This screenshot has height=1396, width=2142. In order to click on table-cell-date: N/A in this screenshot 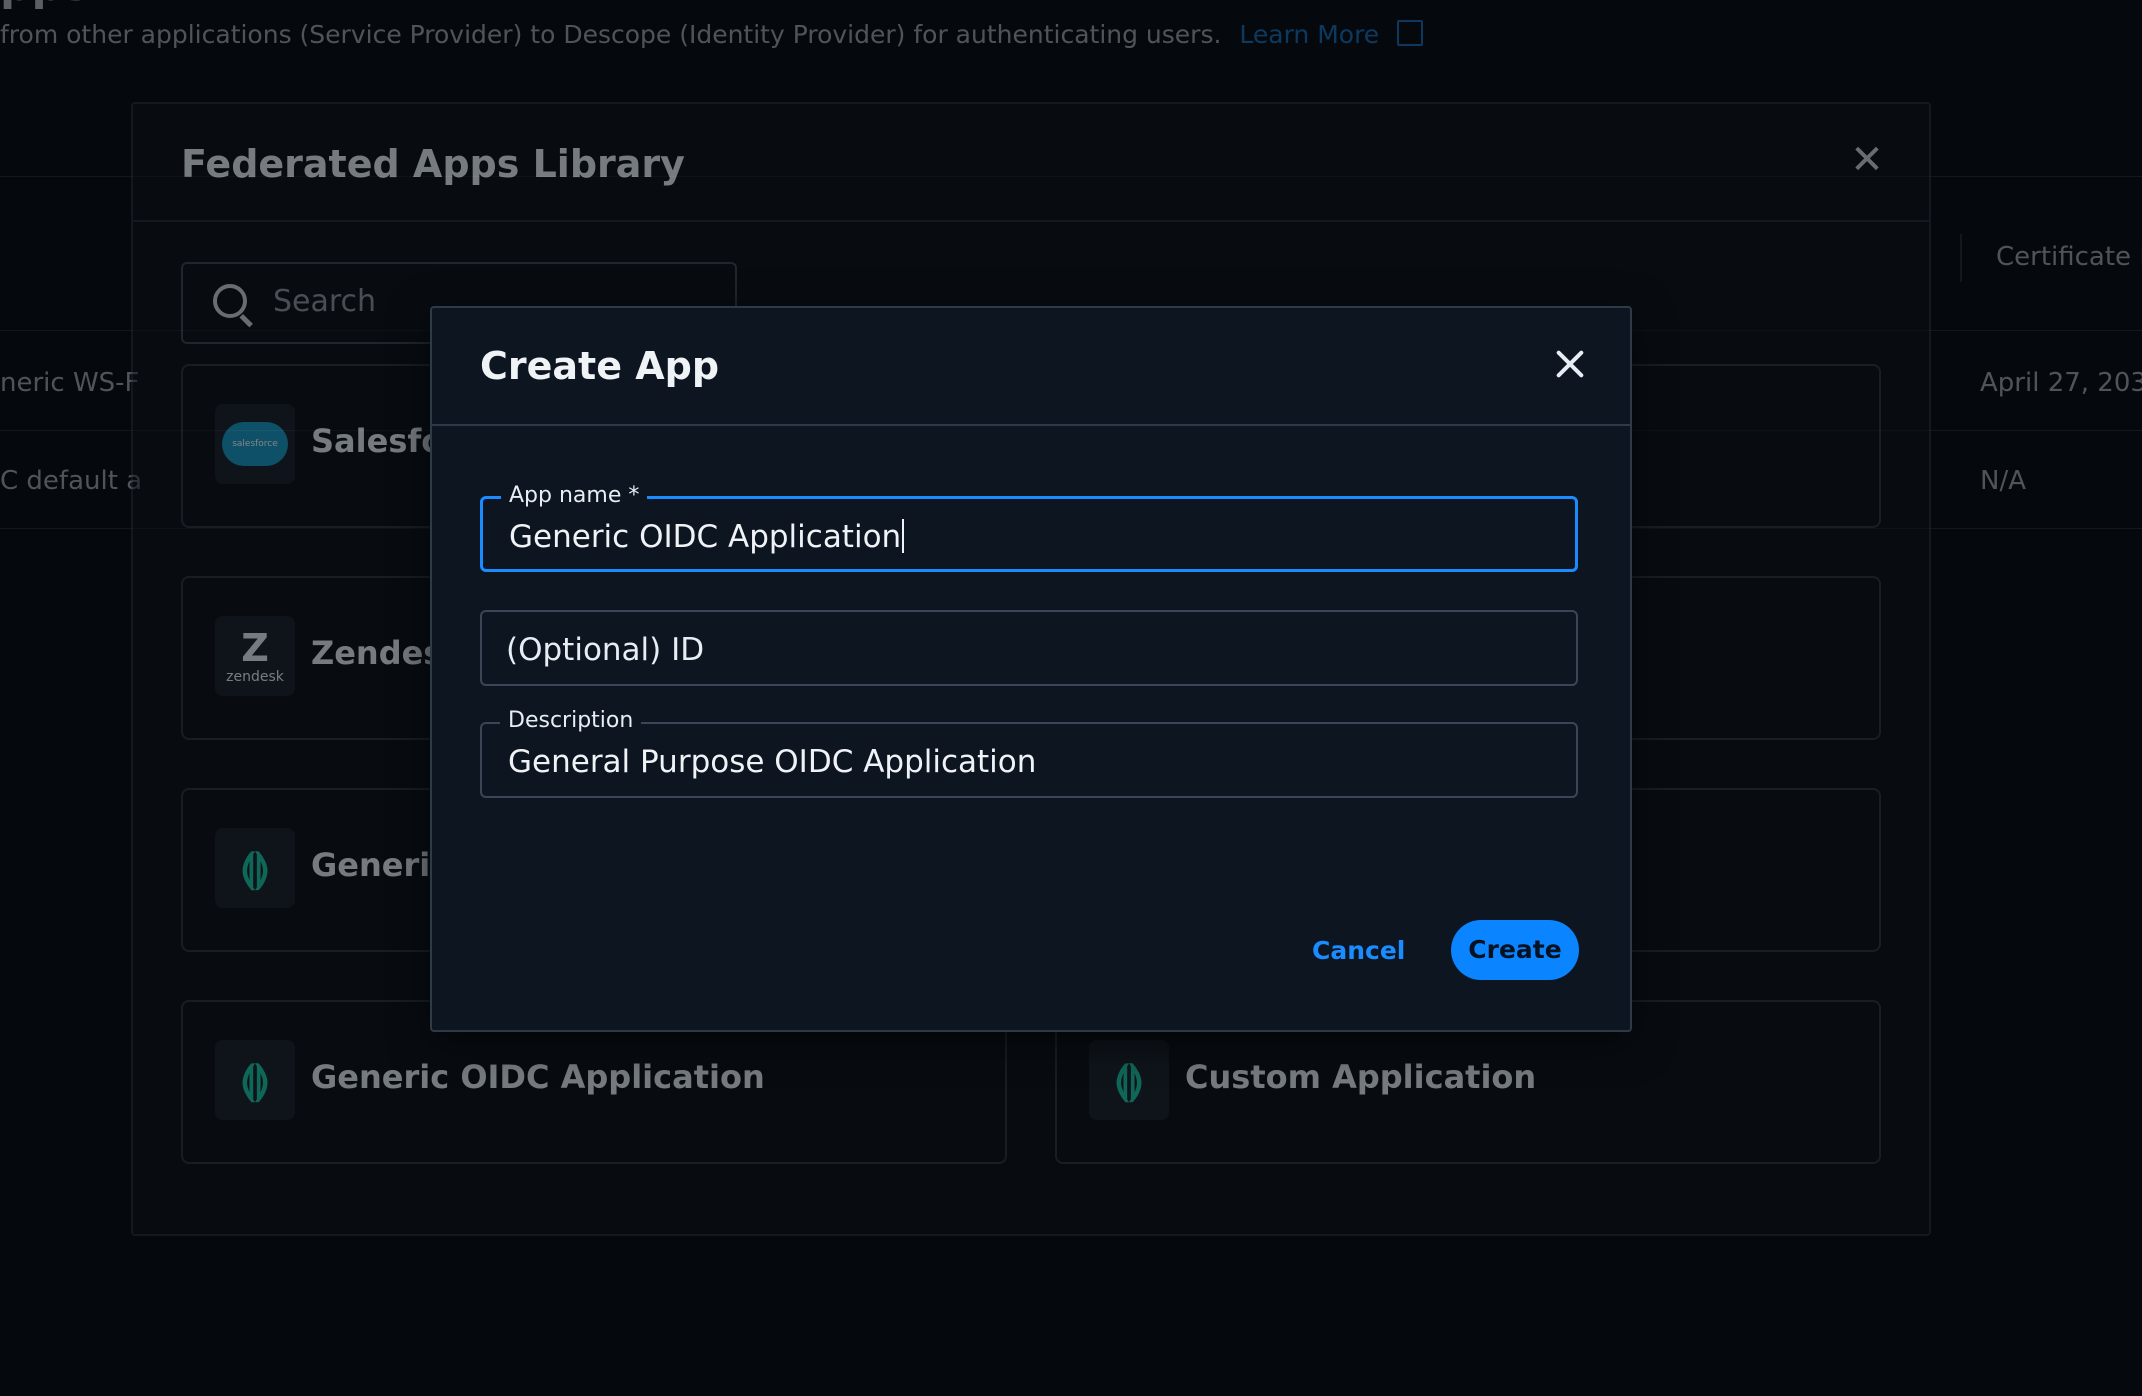, I will do `click(2003, 481)`.